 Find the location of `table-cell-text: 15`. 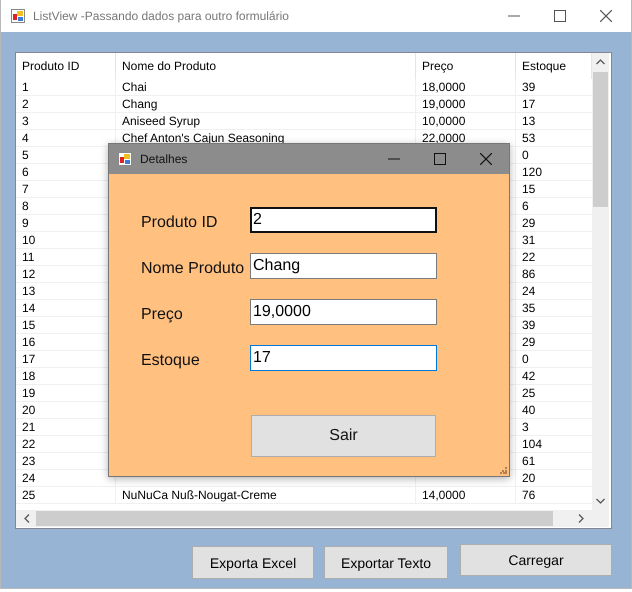

table-cell-text: 15 is located at coordinates (528, 189).